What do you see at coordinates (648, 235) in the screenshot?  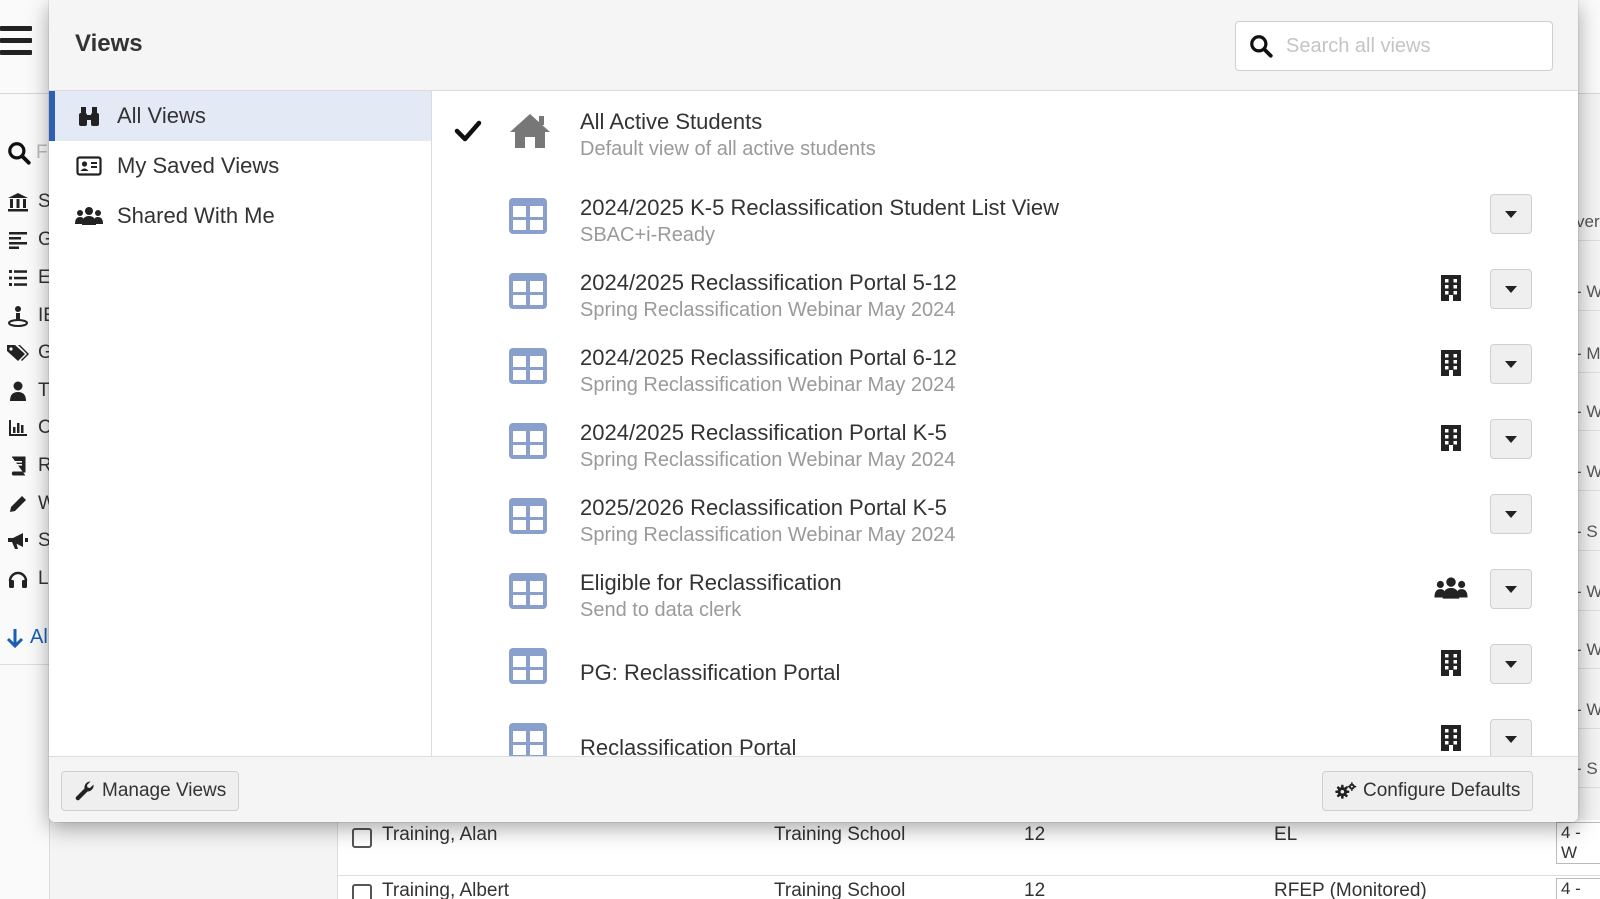 I see `view-subtitle: SBAC+i-Ready` at bounding box center [648, 235].